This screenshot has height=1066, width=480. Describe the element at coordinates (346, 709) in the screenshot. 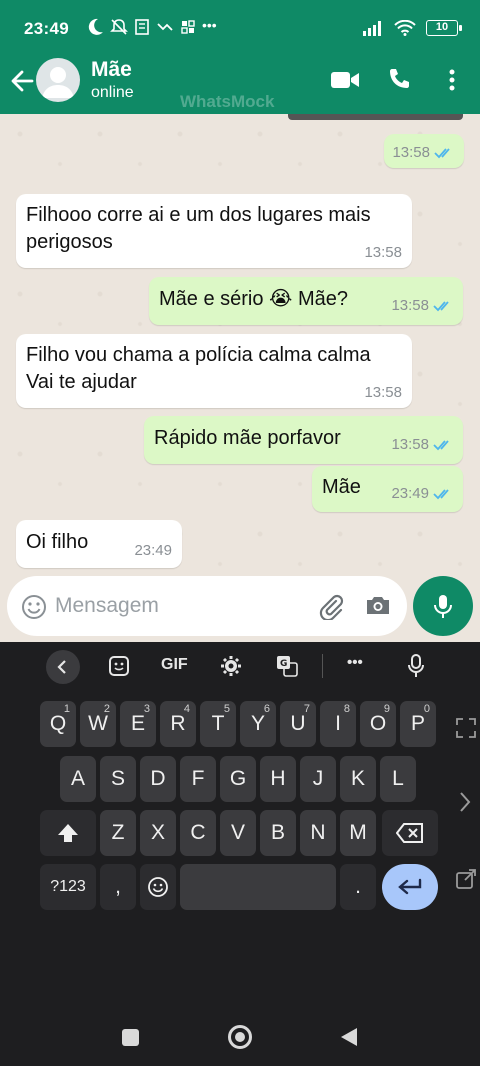

I see `key-hint: 8` at that location.